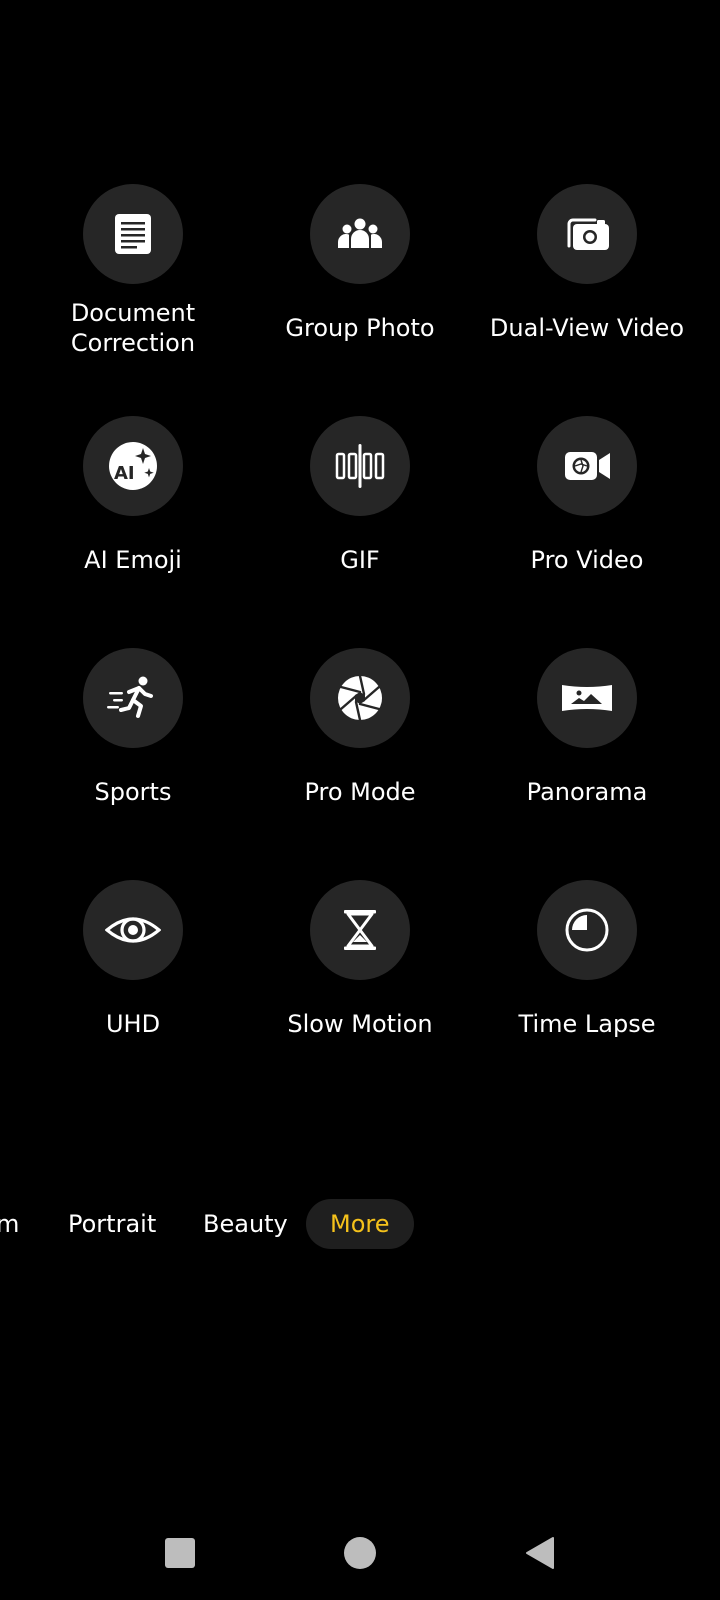 Image resolution: width=720 pixels, height=1600 pixels. I want to click on mode-ai-emoji: AI AI Emoji, so click(133, 516).